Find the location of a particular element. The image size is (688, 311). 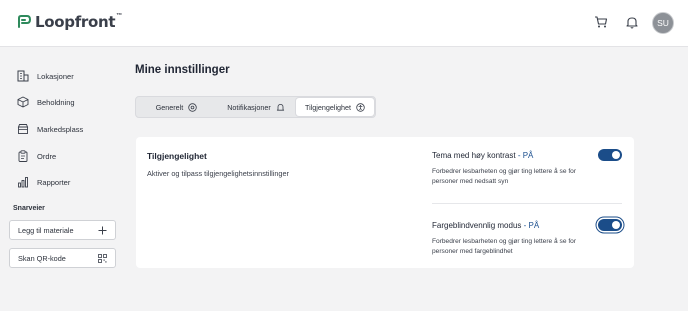

sidebar-item-label: Lokasjoner is located at coordinates (55, 76).